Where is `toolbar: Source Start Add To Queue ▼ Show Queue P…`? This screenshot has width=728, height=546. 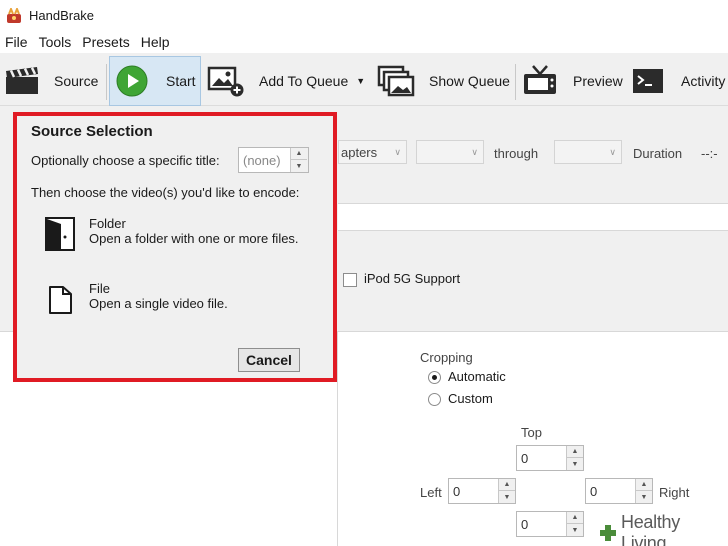
toolbar: Source Start Add To Queue ▼ Show Queue P… is located at coordinates (364, 81).